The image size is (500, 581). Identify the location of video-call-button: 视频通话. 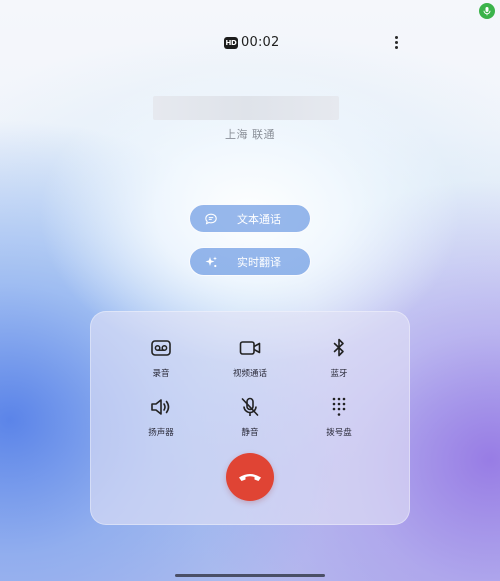
(250, 361).